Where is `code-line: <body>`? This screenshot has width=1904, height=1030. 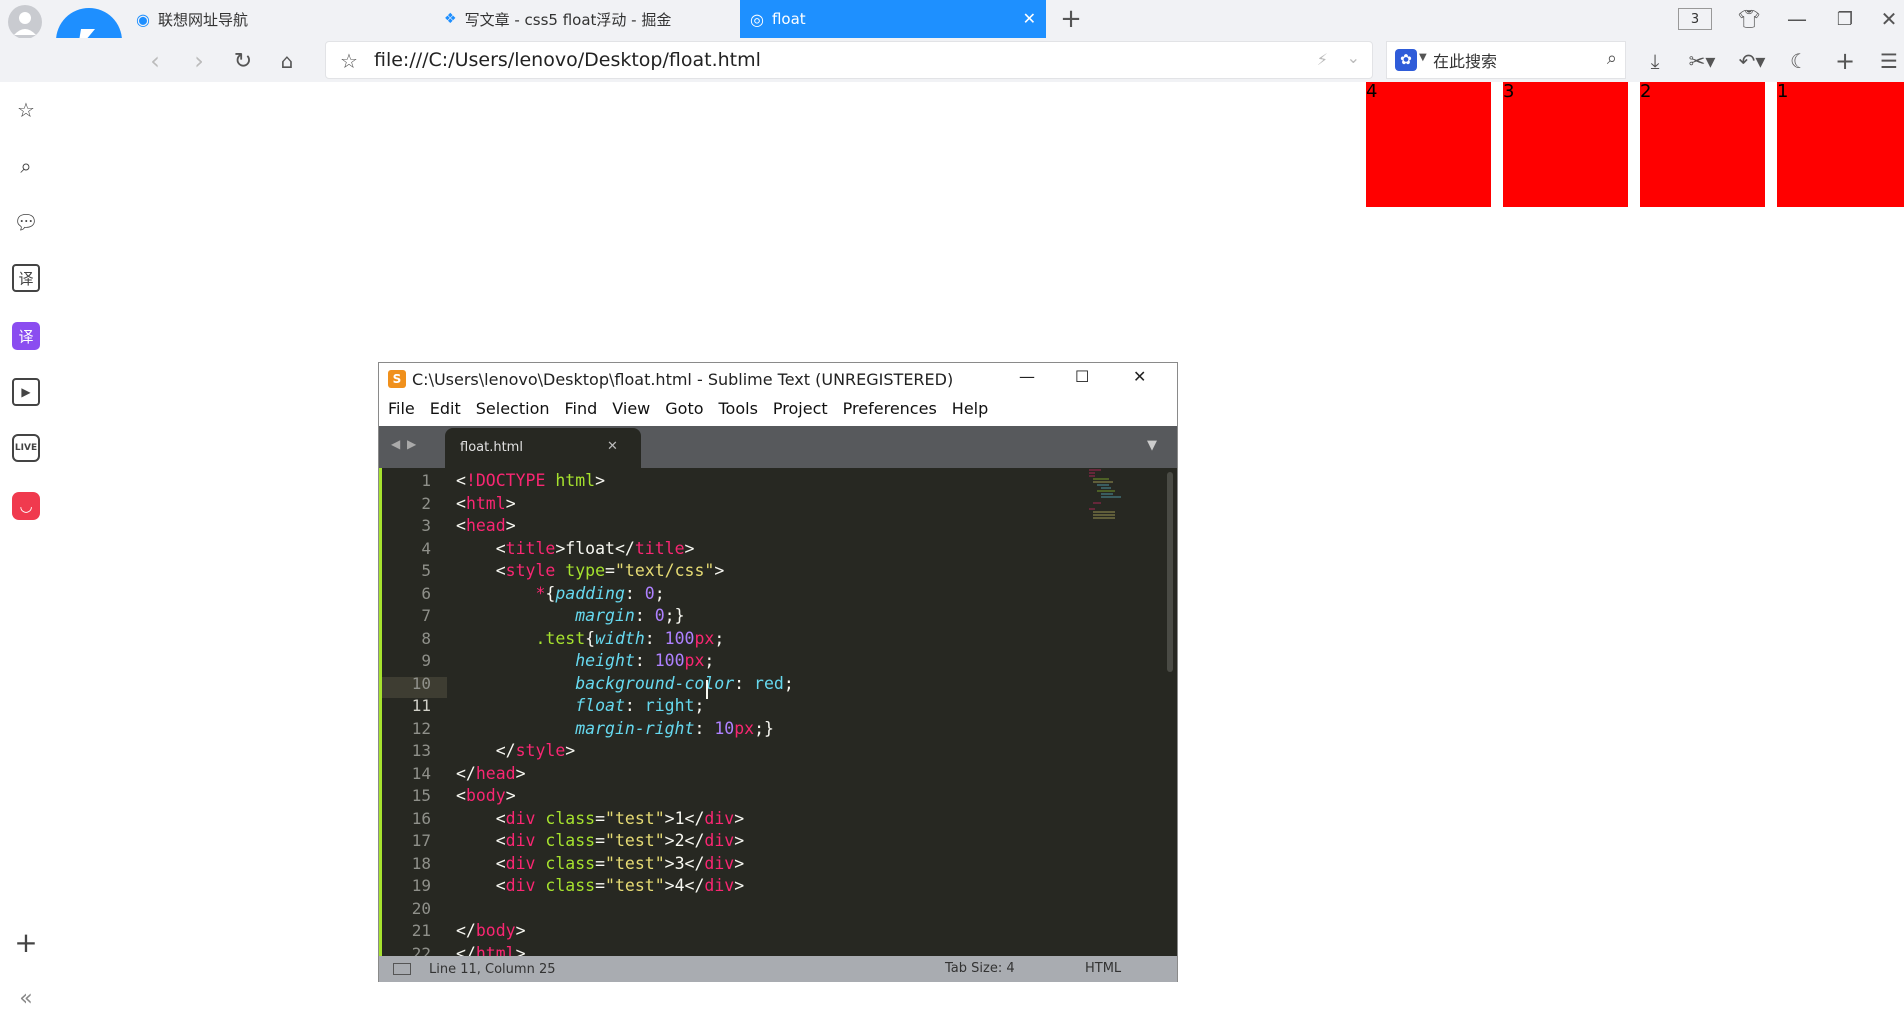 code-line: <body> is located at coordinates (486, 795).